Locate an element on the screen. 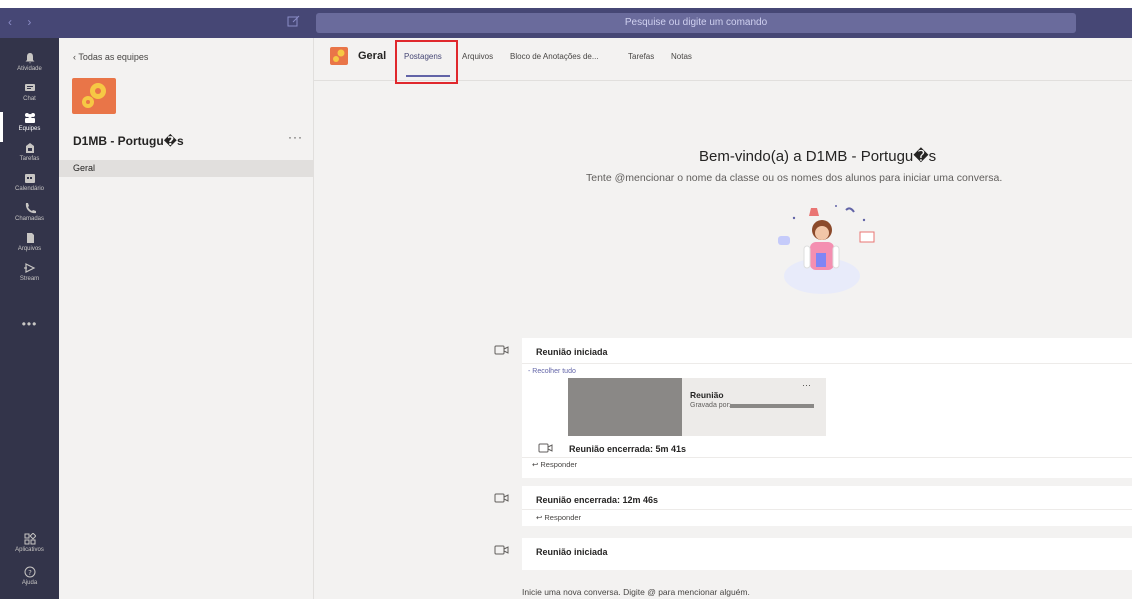 Image resolution: width=1132 pixels, height=599 pixels. rail-item-label: Arquivos is located at coordinates (29, 249).